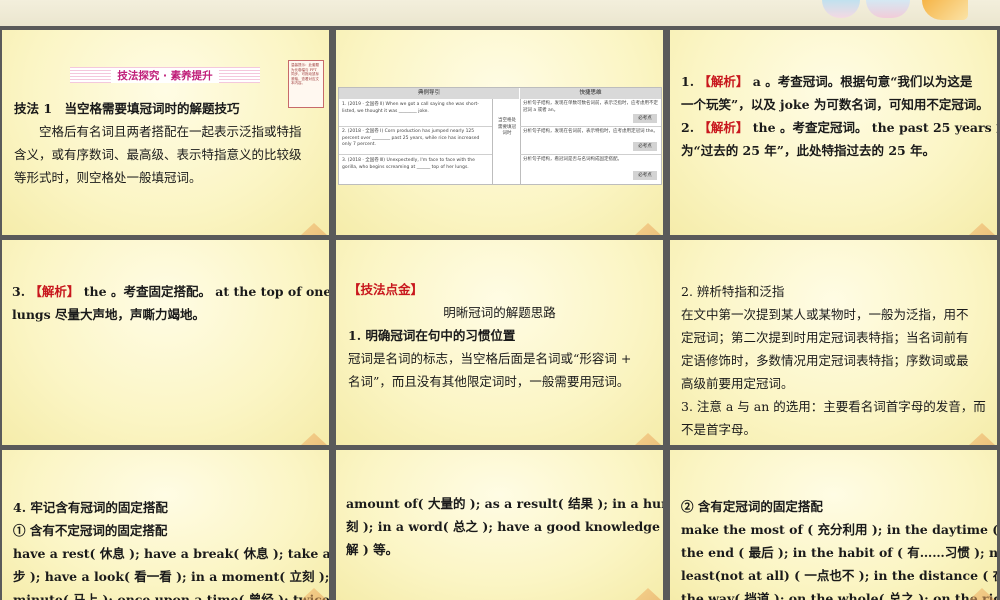  Describe the element at coordinates (825, 337) in the screenshot. I see `text-line: 定冠词；第二次提到时用定冠词表特指；当名词前有` at that location.